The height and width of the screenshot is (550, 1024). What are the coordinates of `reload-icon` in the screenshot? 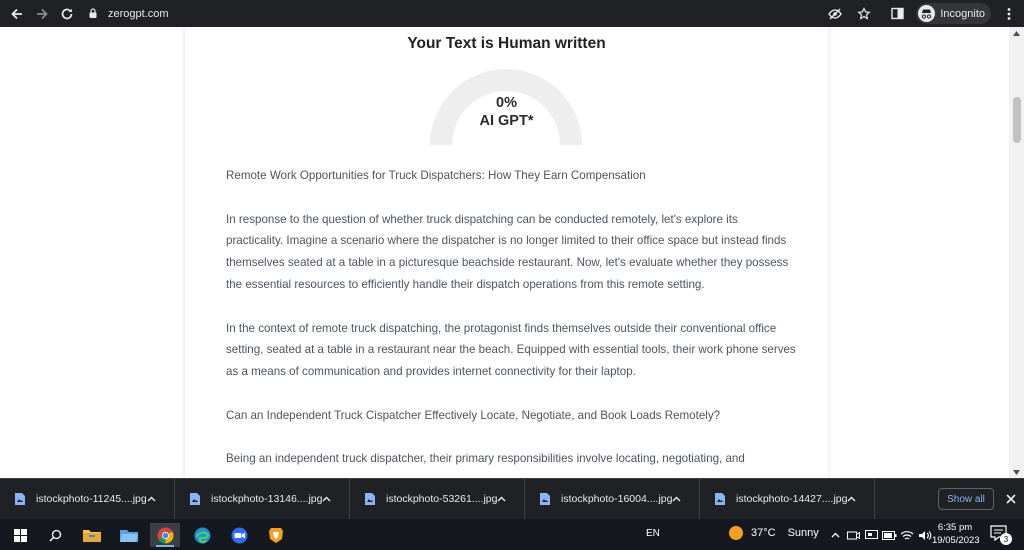 It's located at (67, 13).